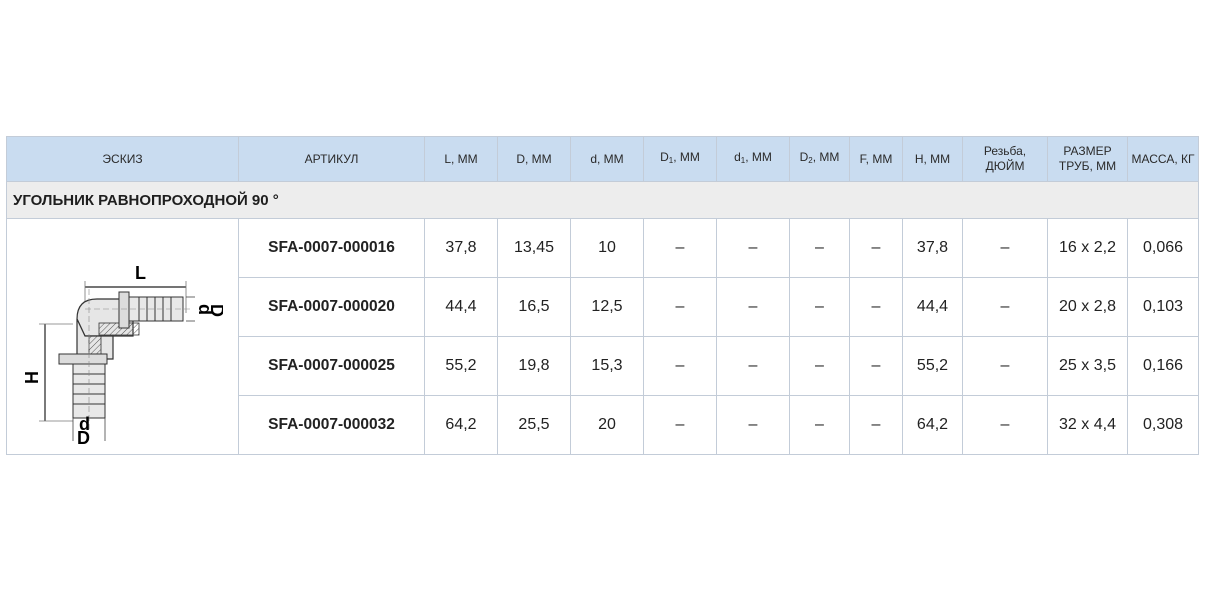  Describe the element at coordinates (331, 248) in the screenshot. I see `cell-article: SFA-0007-000016` at that location.